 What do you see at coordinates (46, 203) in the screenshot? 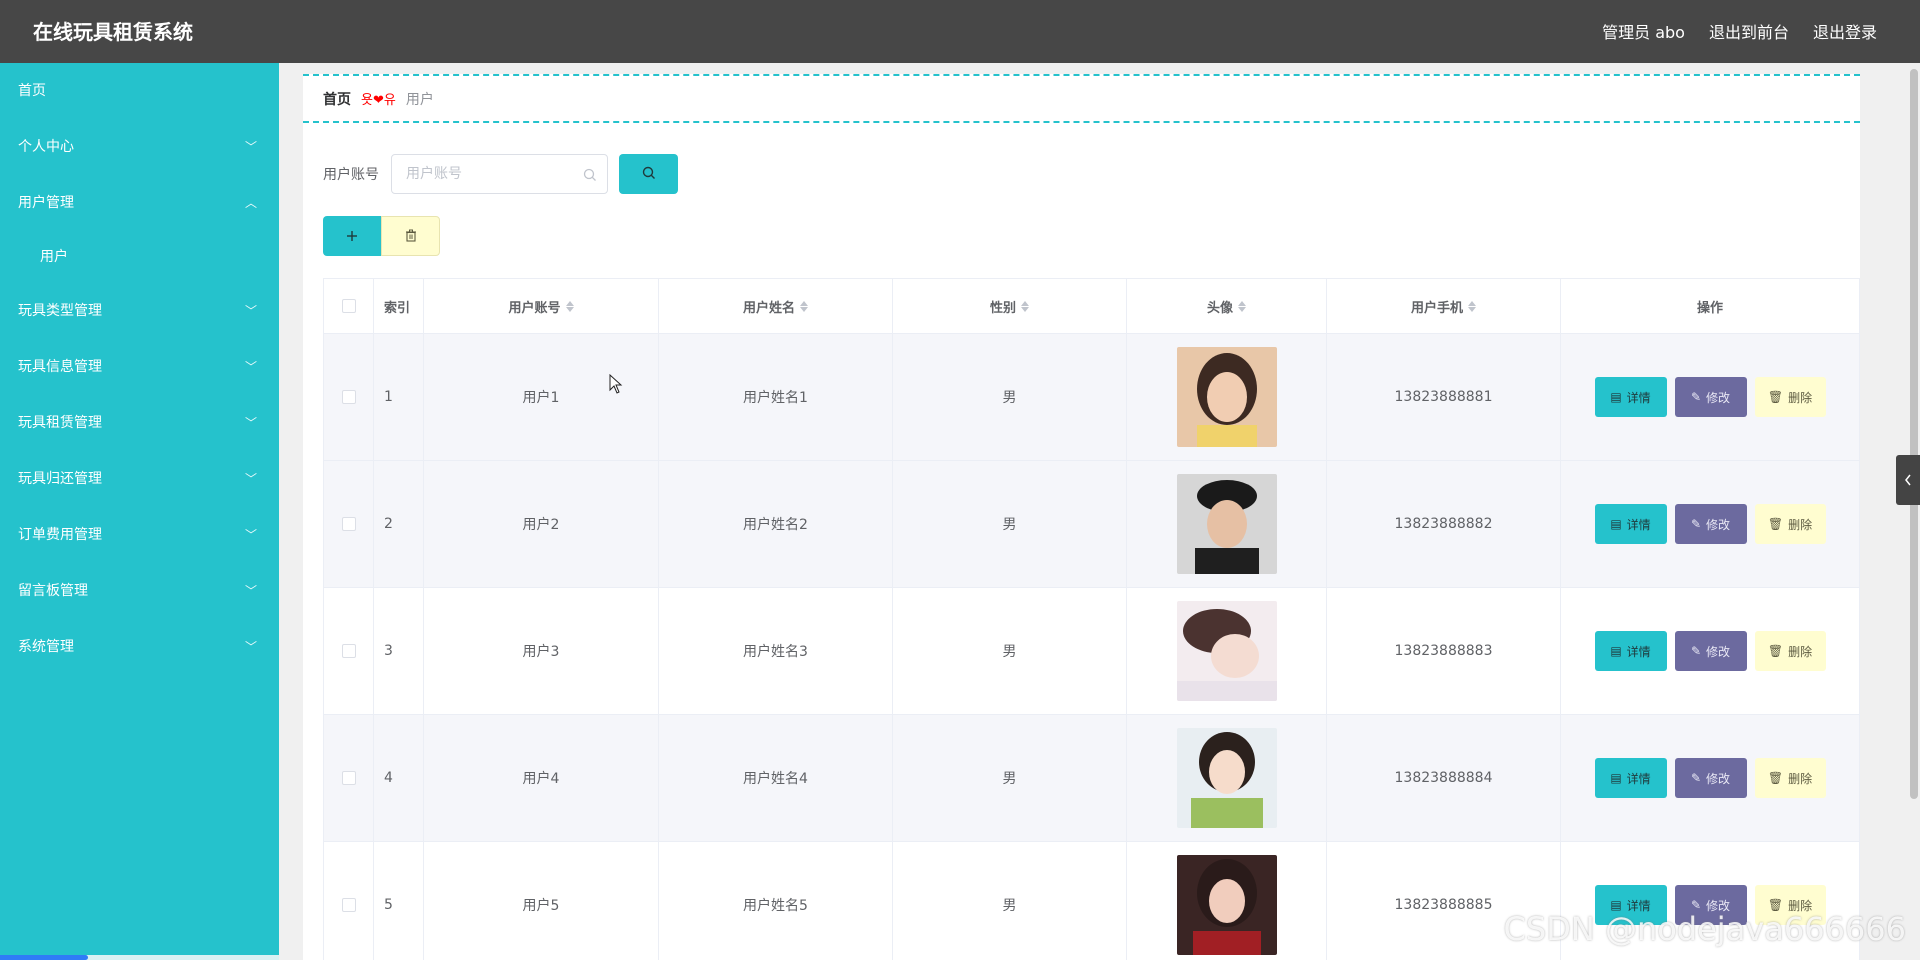
I see `sidebar-item-label: 用户管理` at bounding box center [46, 203].